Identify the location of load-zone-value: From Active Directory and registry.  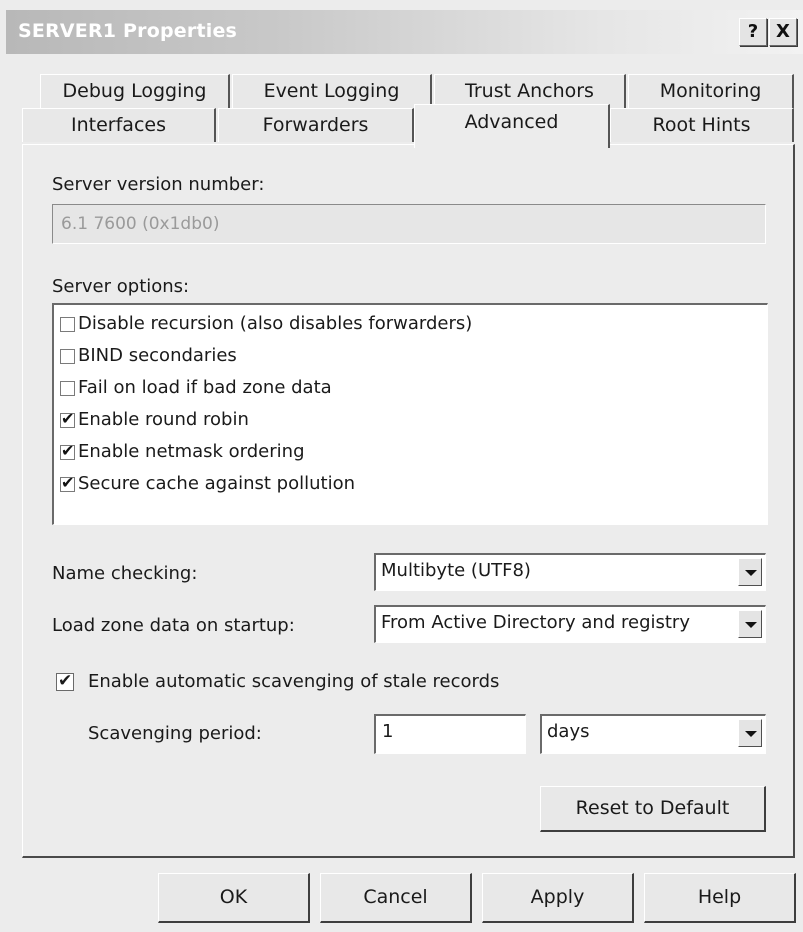
(535, 622).